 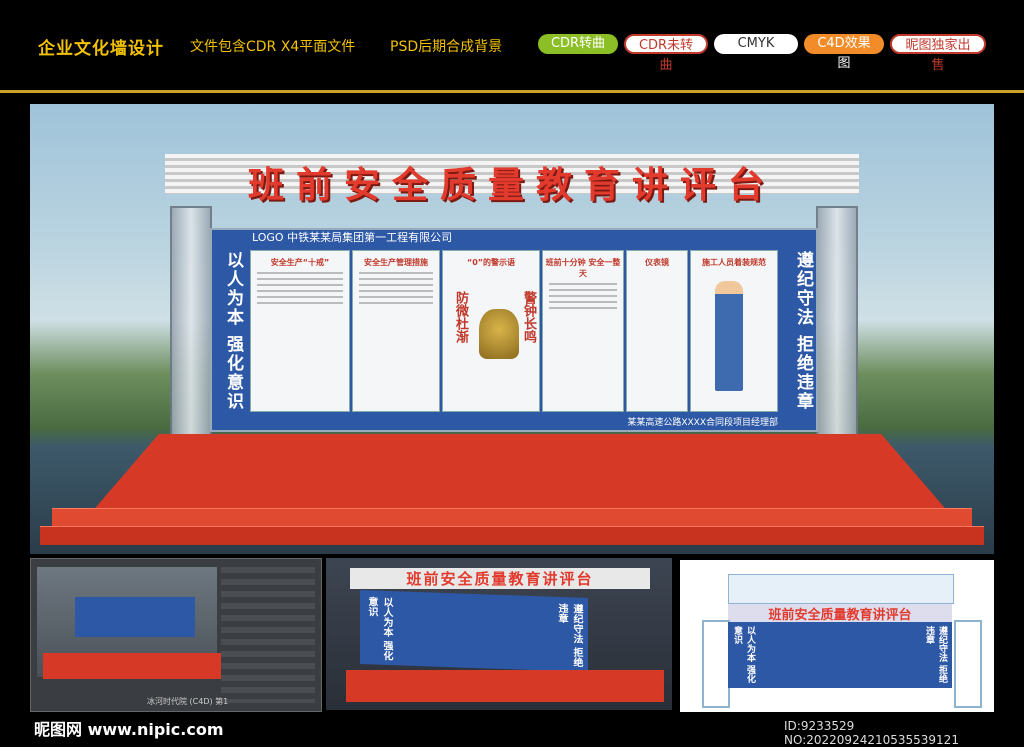 I want to click on c4d-object-panel, so click(x=268, y=635).